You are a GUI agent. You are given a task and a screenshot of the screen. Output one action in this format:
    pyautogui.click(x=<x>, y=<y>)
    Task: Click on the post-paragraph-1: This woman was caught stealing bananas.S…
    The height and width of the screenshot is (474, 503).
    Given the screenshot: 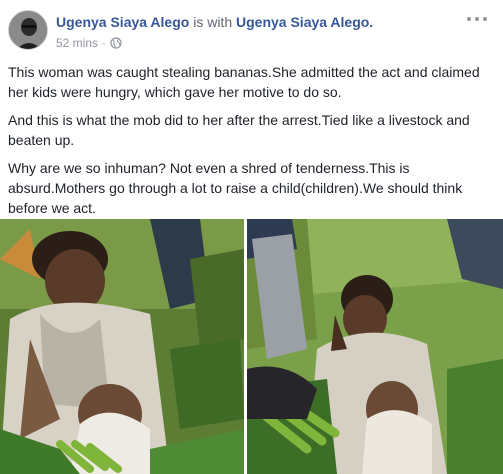 What is the action you would take?
    pyautogui.click(x=244, y=82)
    